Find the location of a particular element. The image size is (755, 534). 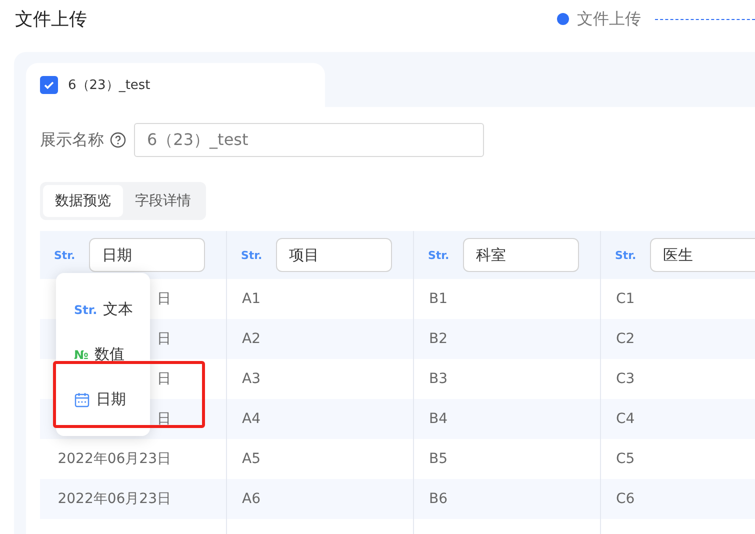

number-type-icon: № is located at coordinates (81, 355).